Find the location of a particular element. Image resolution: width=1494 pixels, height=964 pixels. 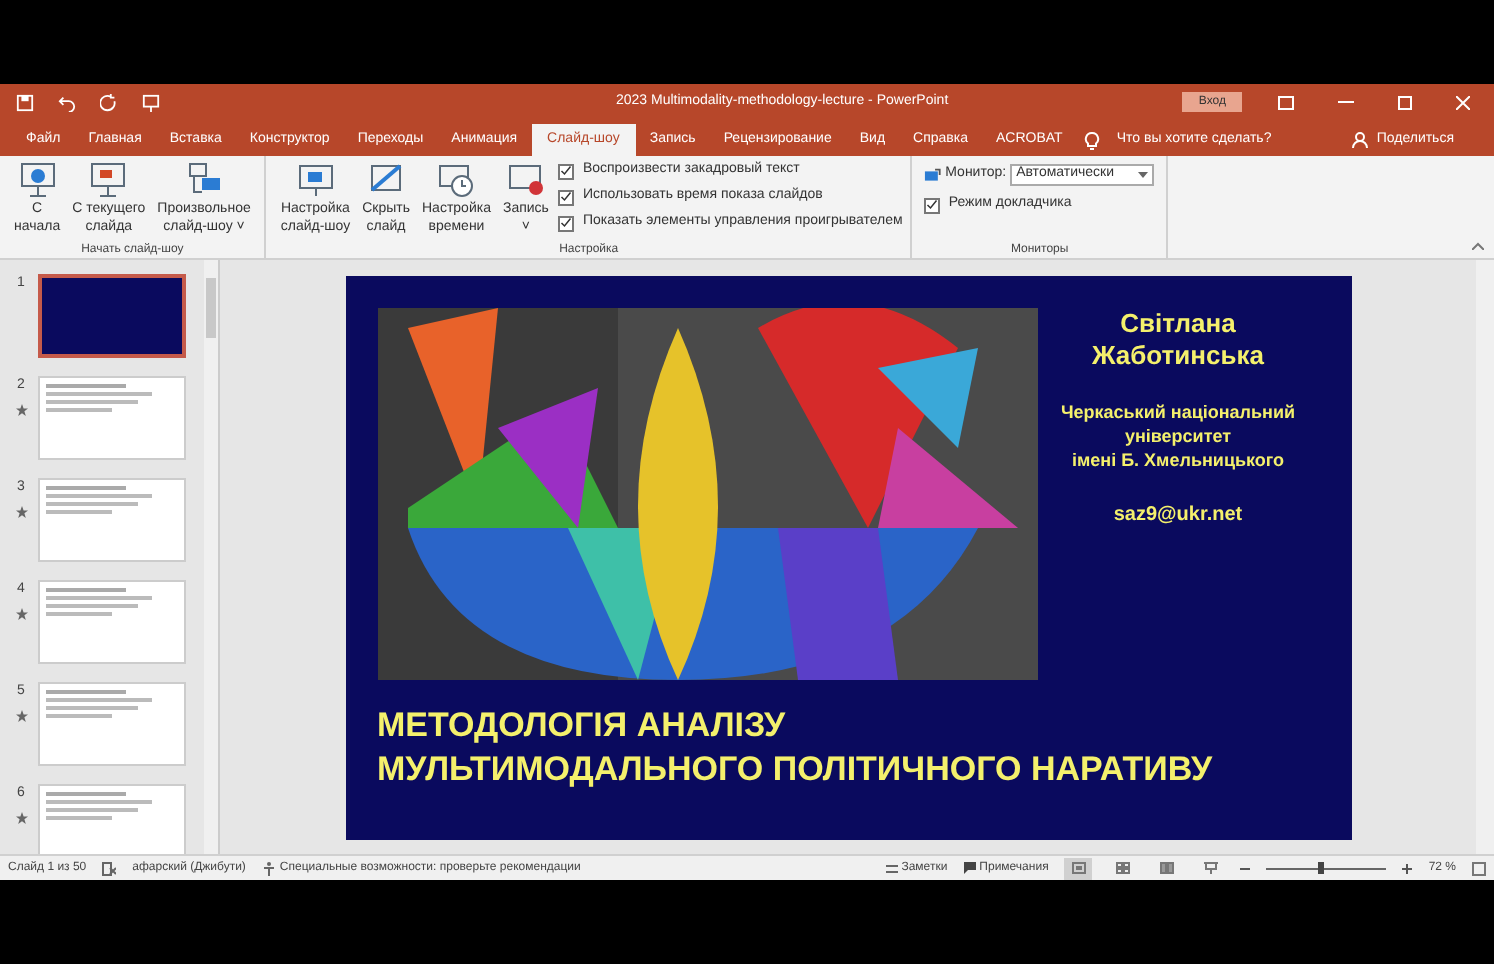

book-icon is located at coordinates (1166, 868).